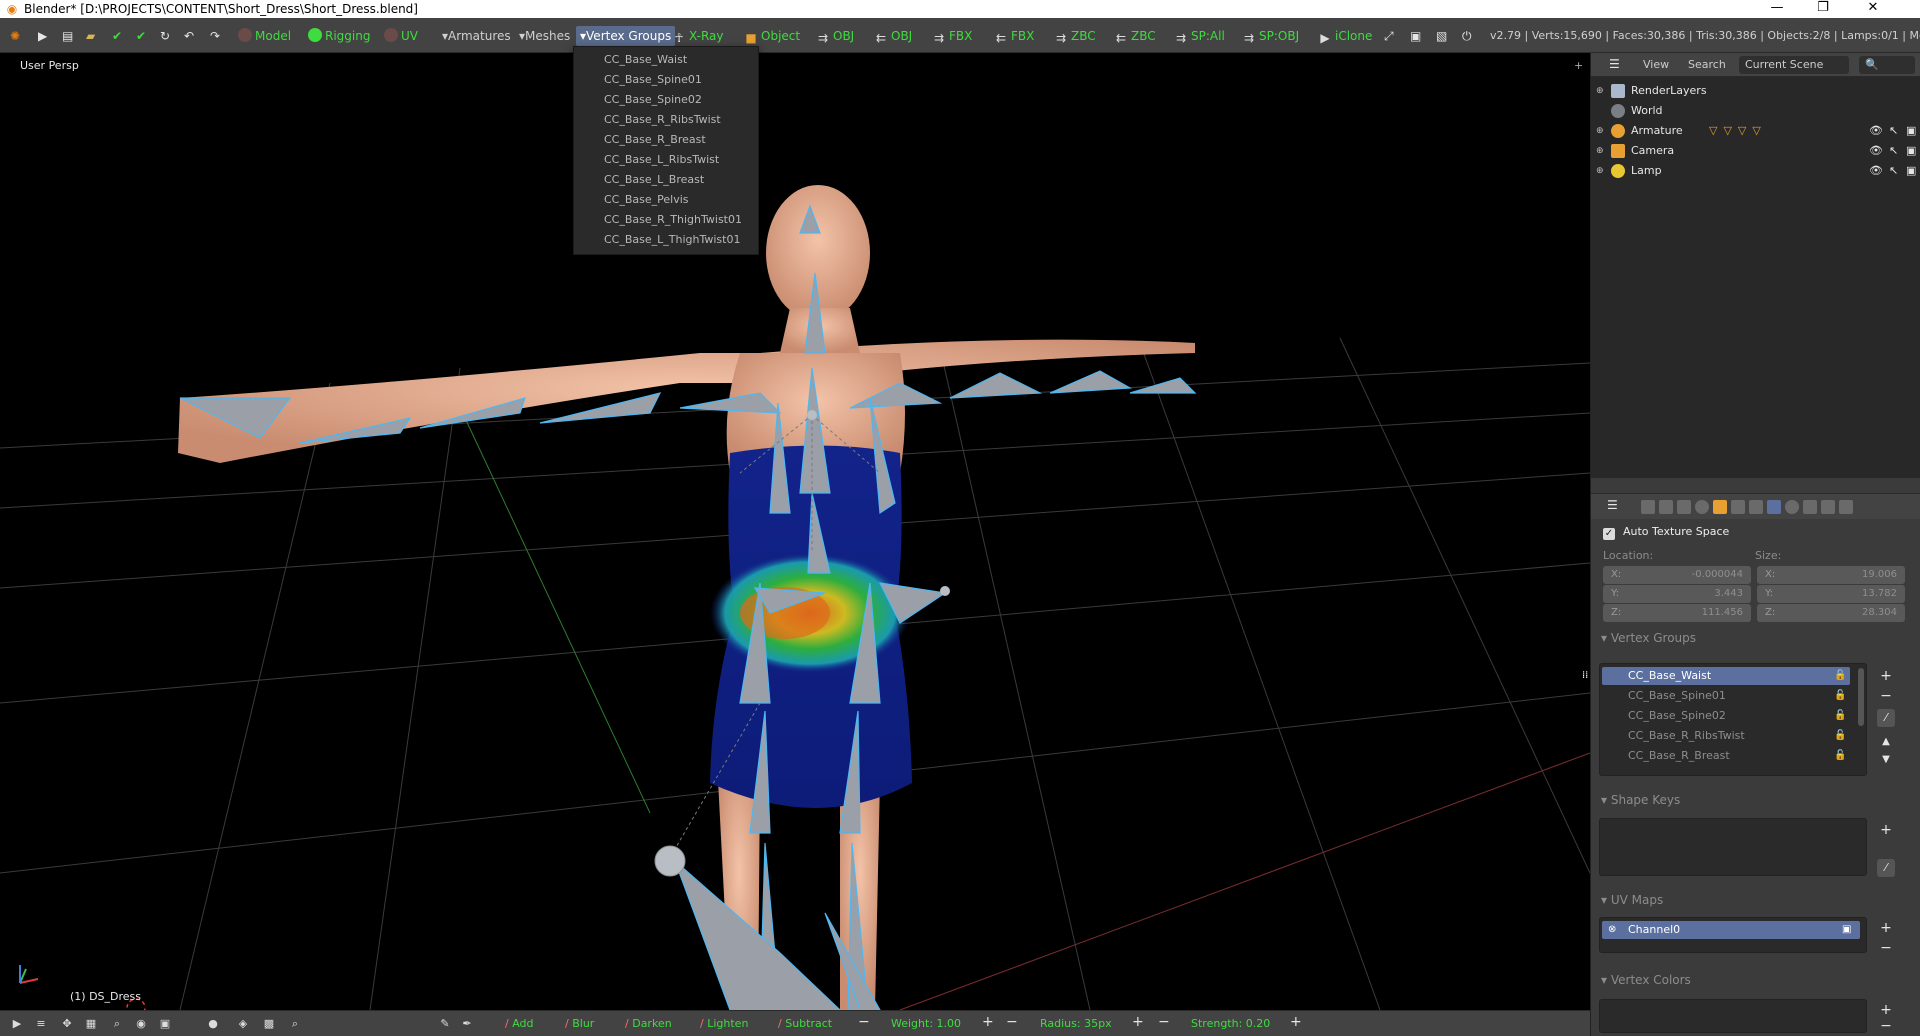  What do you see at coordinates (835, 36) in the screenshot?
I see `obj-export-button: ⇉ OBJ` at bounding box center [835, 36].